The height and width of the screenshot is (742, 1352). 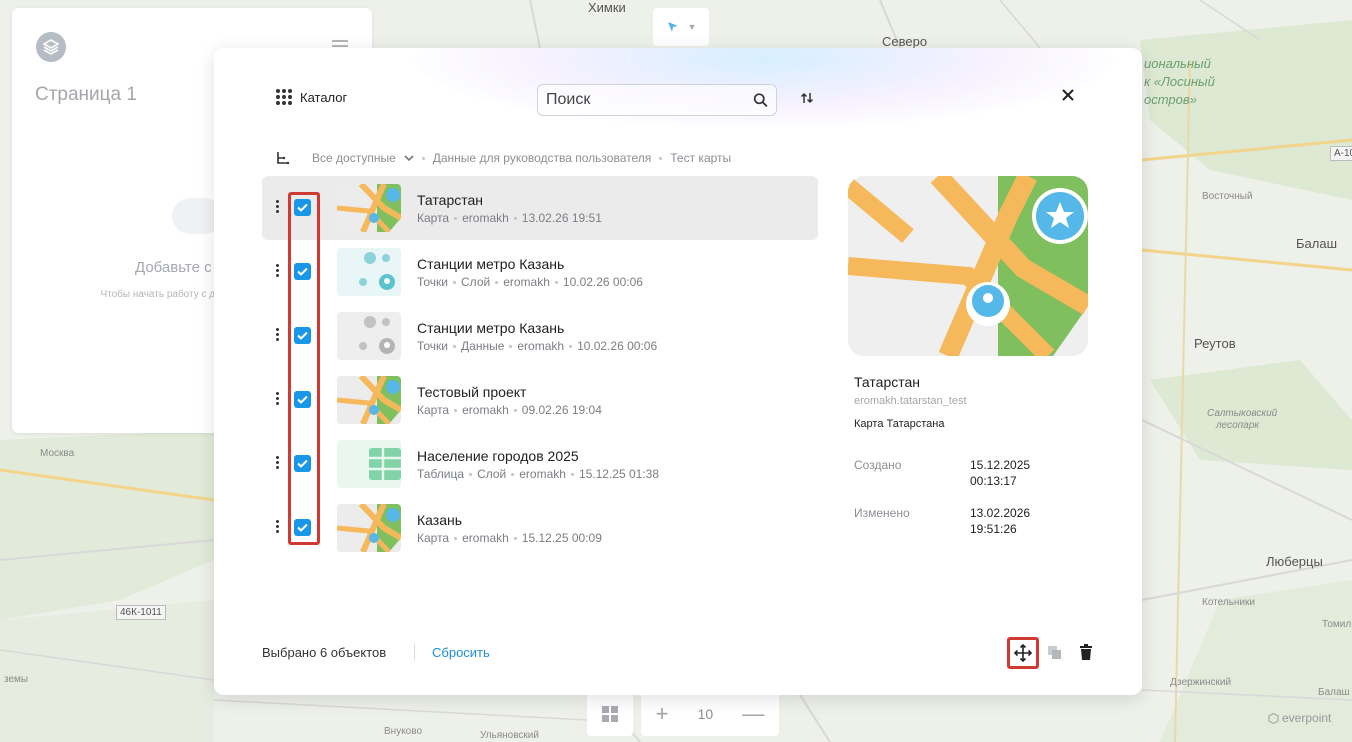 I want to click on apps-icon, so click(x=284, y=97).